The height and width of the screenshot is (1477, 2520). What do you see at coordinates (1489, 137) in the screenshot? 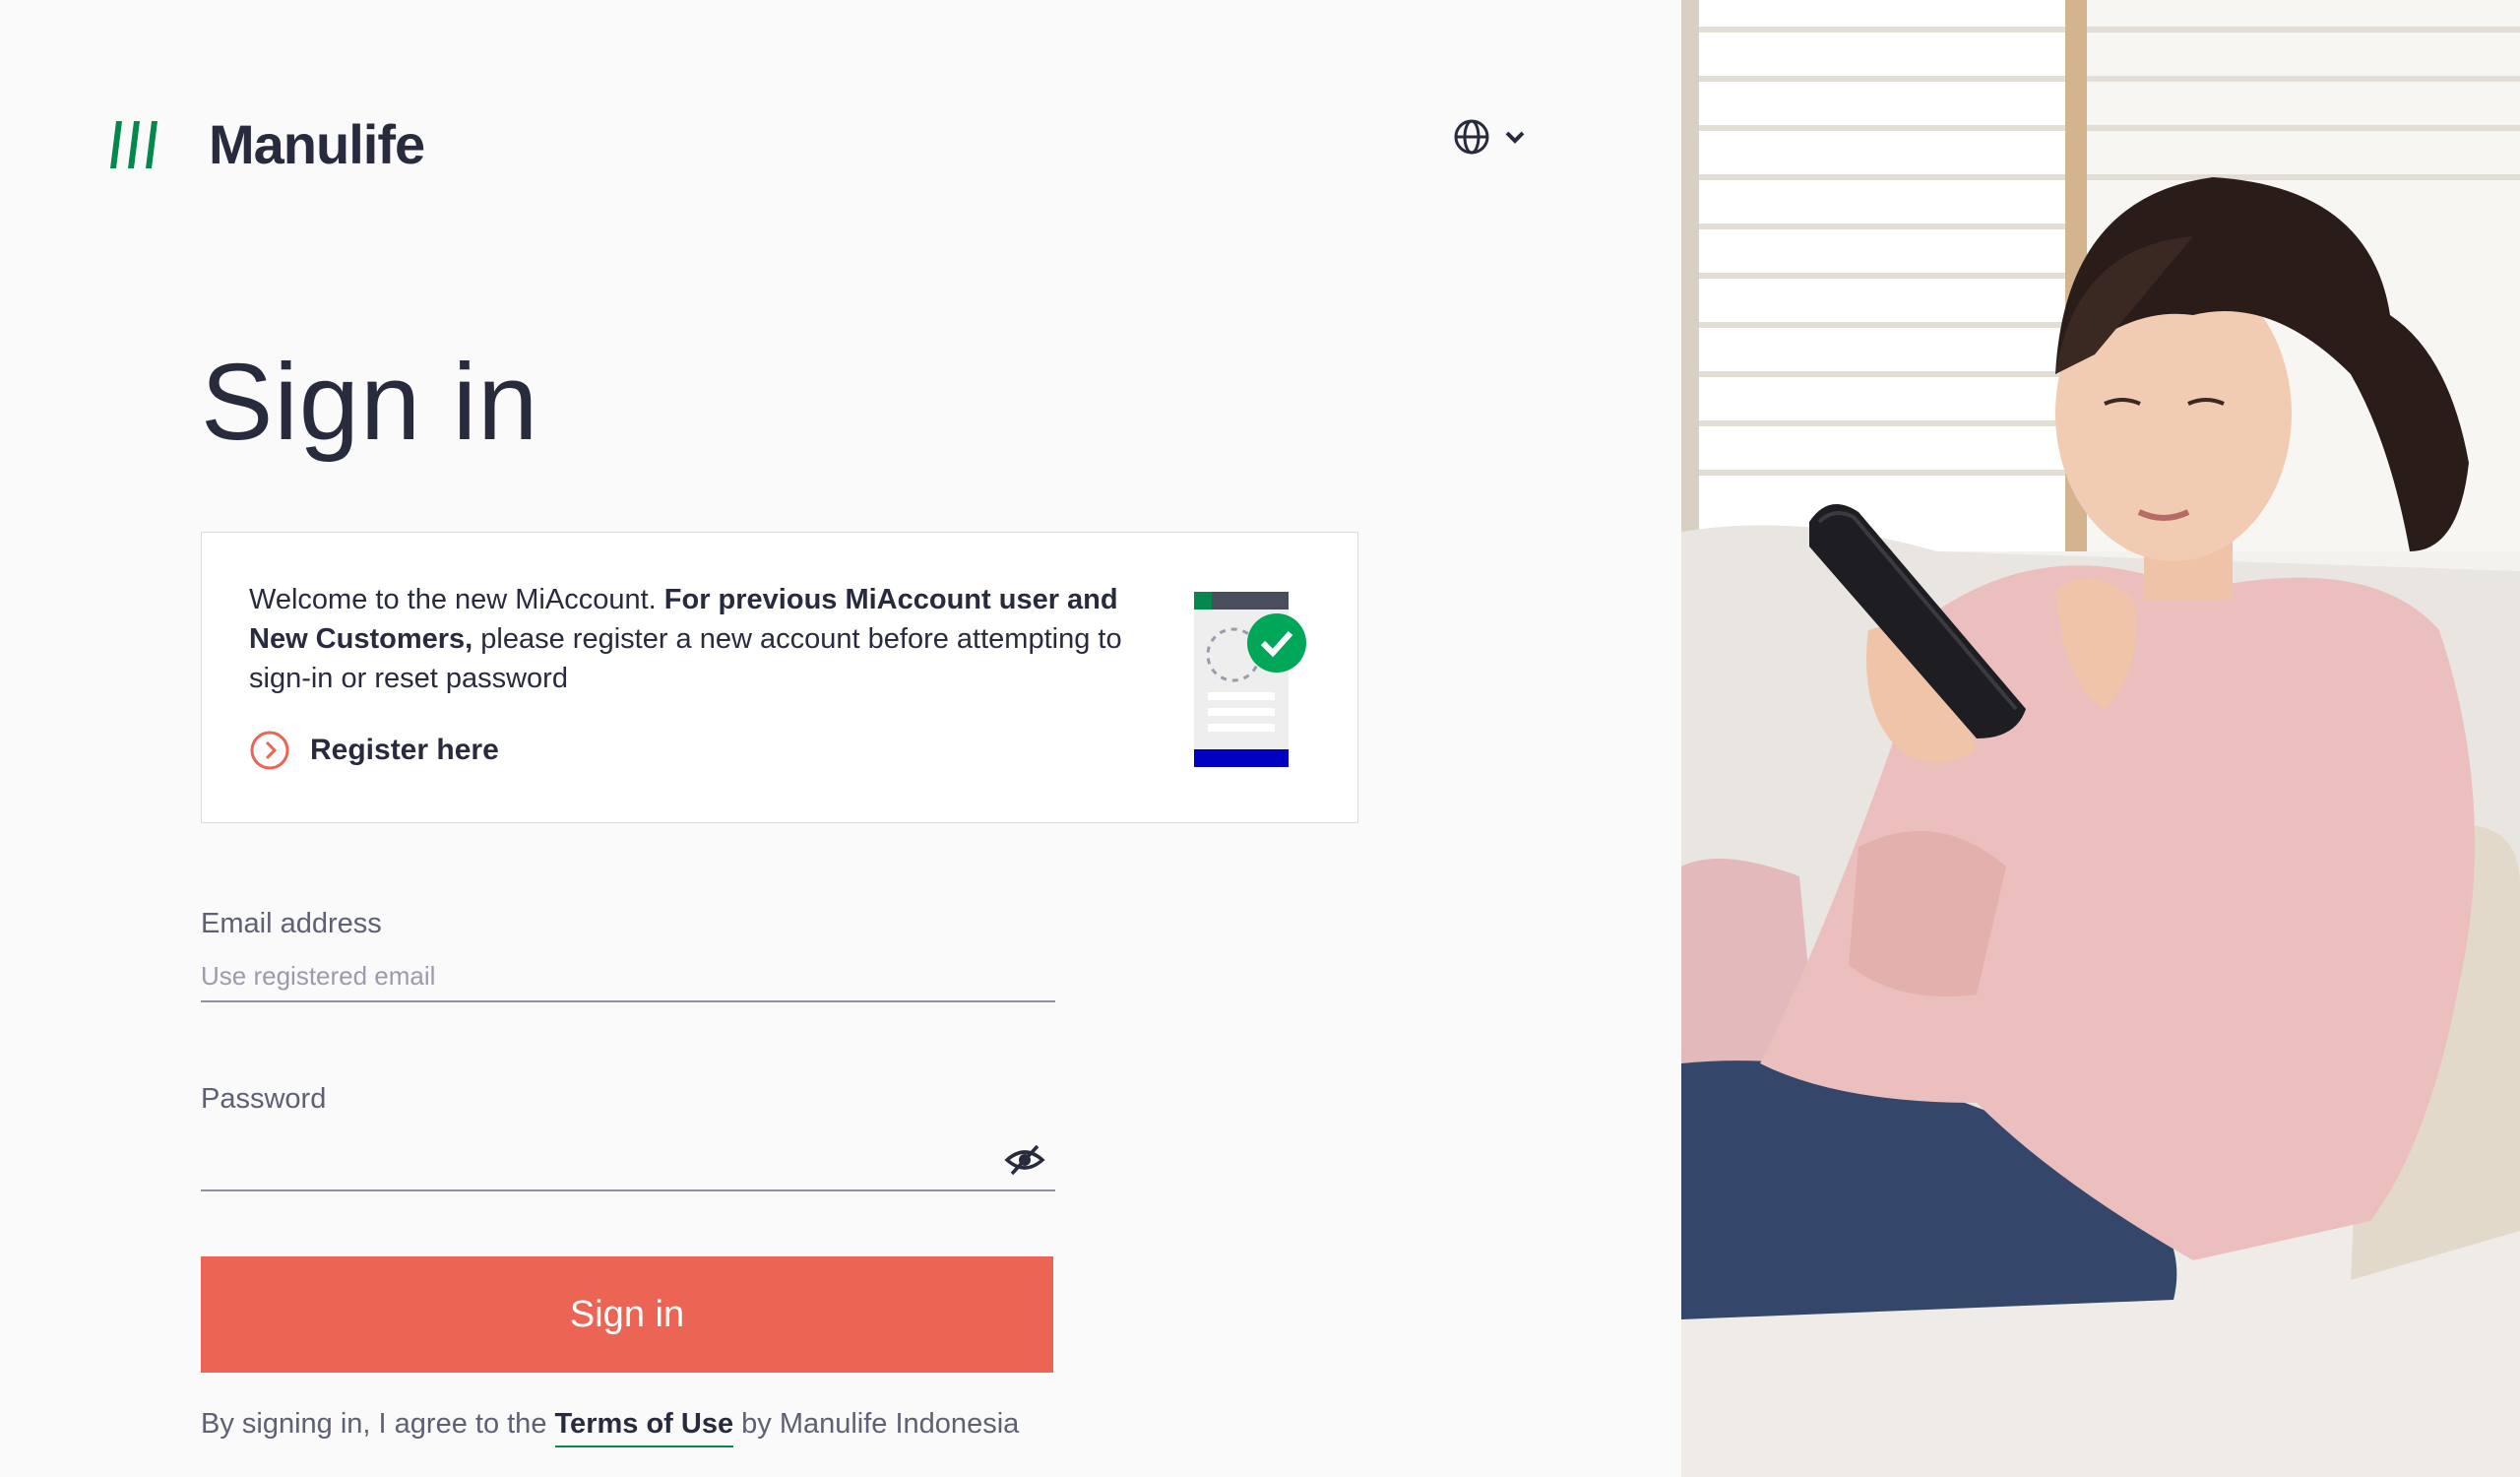
I see `language-selector` at bounding box center [1489, 137].